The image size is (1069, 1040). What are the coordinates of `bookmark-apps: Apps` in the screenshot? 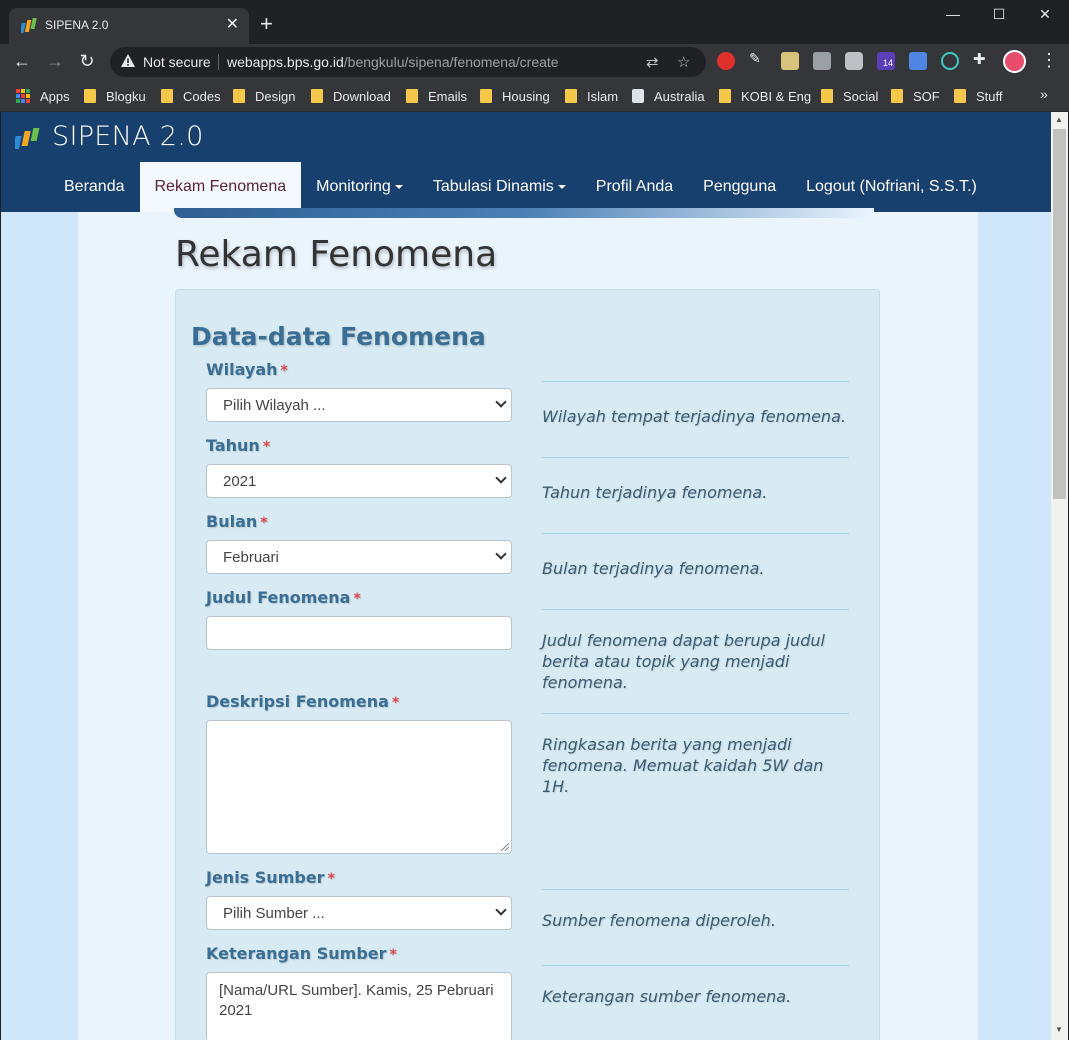 It's located at (43, 96).